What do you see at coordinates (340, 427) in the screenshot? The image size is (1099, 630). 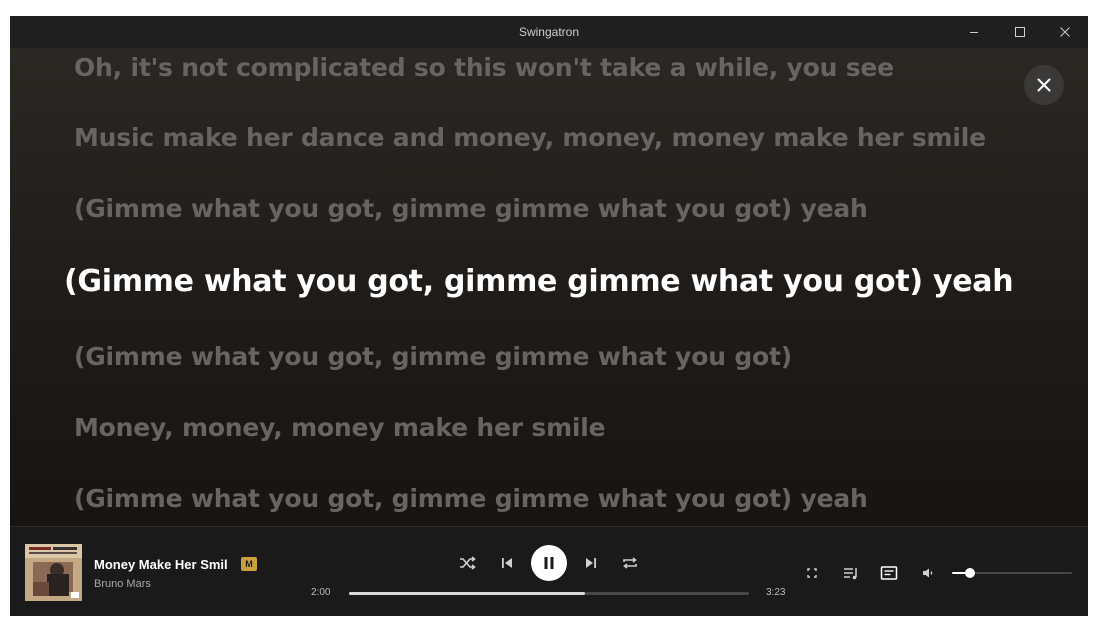 I see `lyric-line: Money, money, money make her smile` at bounding box center [340, 427].